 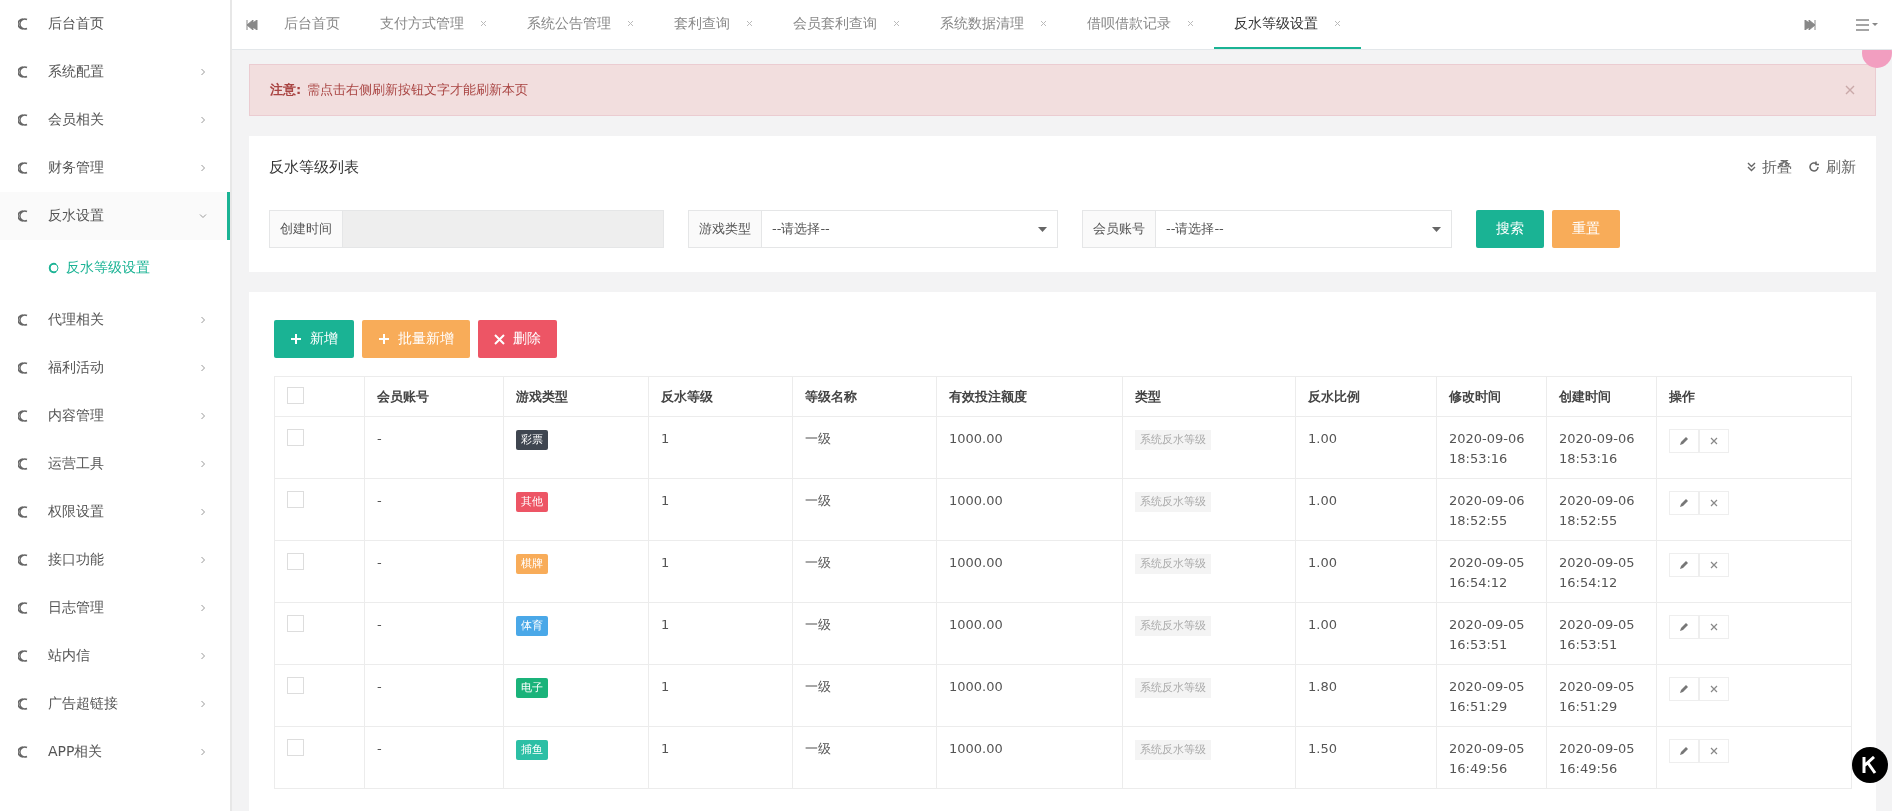 What do you see at coordinates (312, 24) in the screenshot?
I see `tab: 后台首页` at bounding box center [312, 24].